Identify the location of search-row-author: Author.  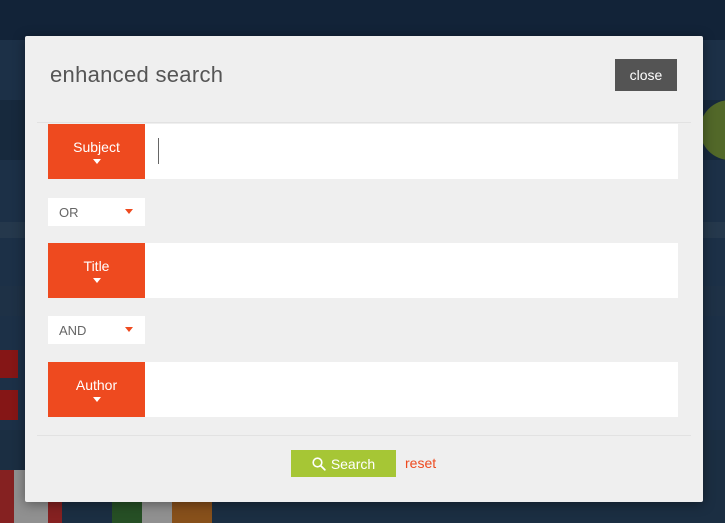
(363, 389).